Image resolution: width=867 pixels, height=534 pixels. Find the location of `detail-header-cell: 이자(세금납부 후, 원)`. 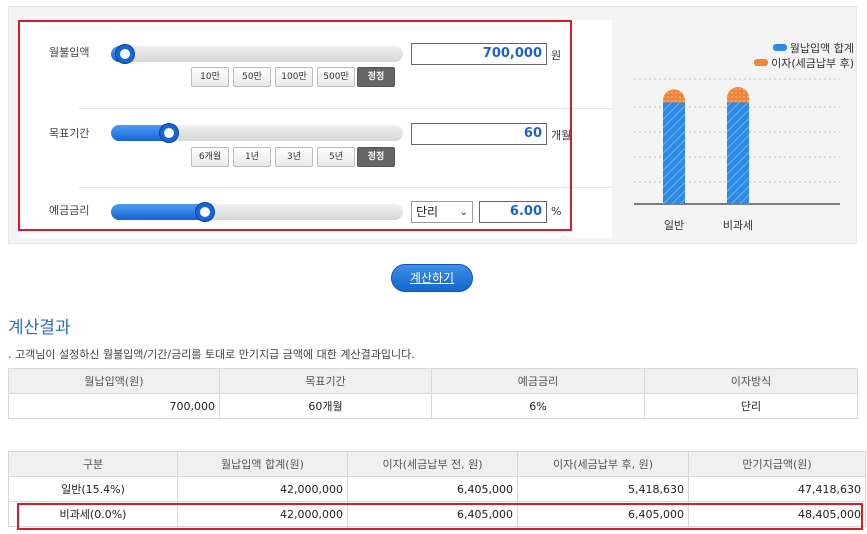

detail-header-cell: 이자(세금납부 후, 원) is located at coordinates (603, 464).